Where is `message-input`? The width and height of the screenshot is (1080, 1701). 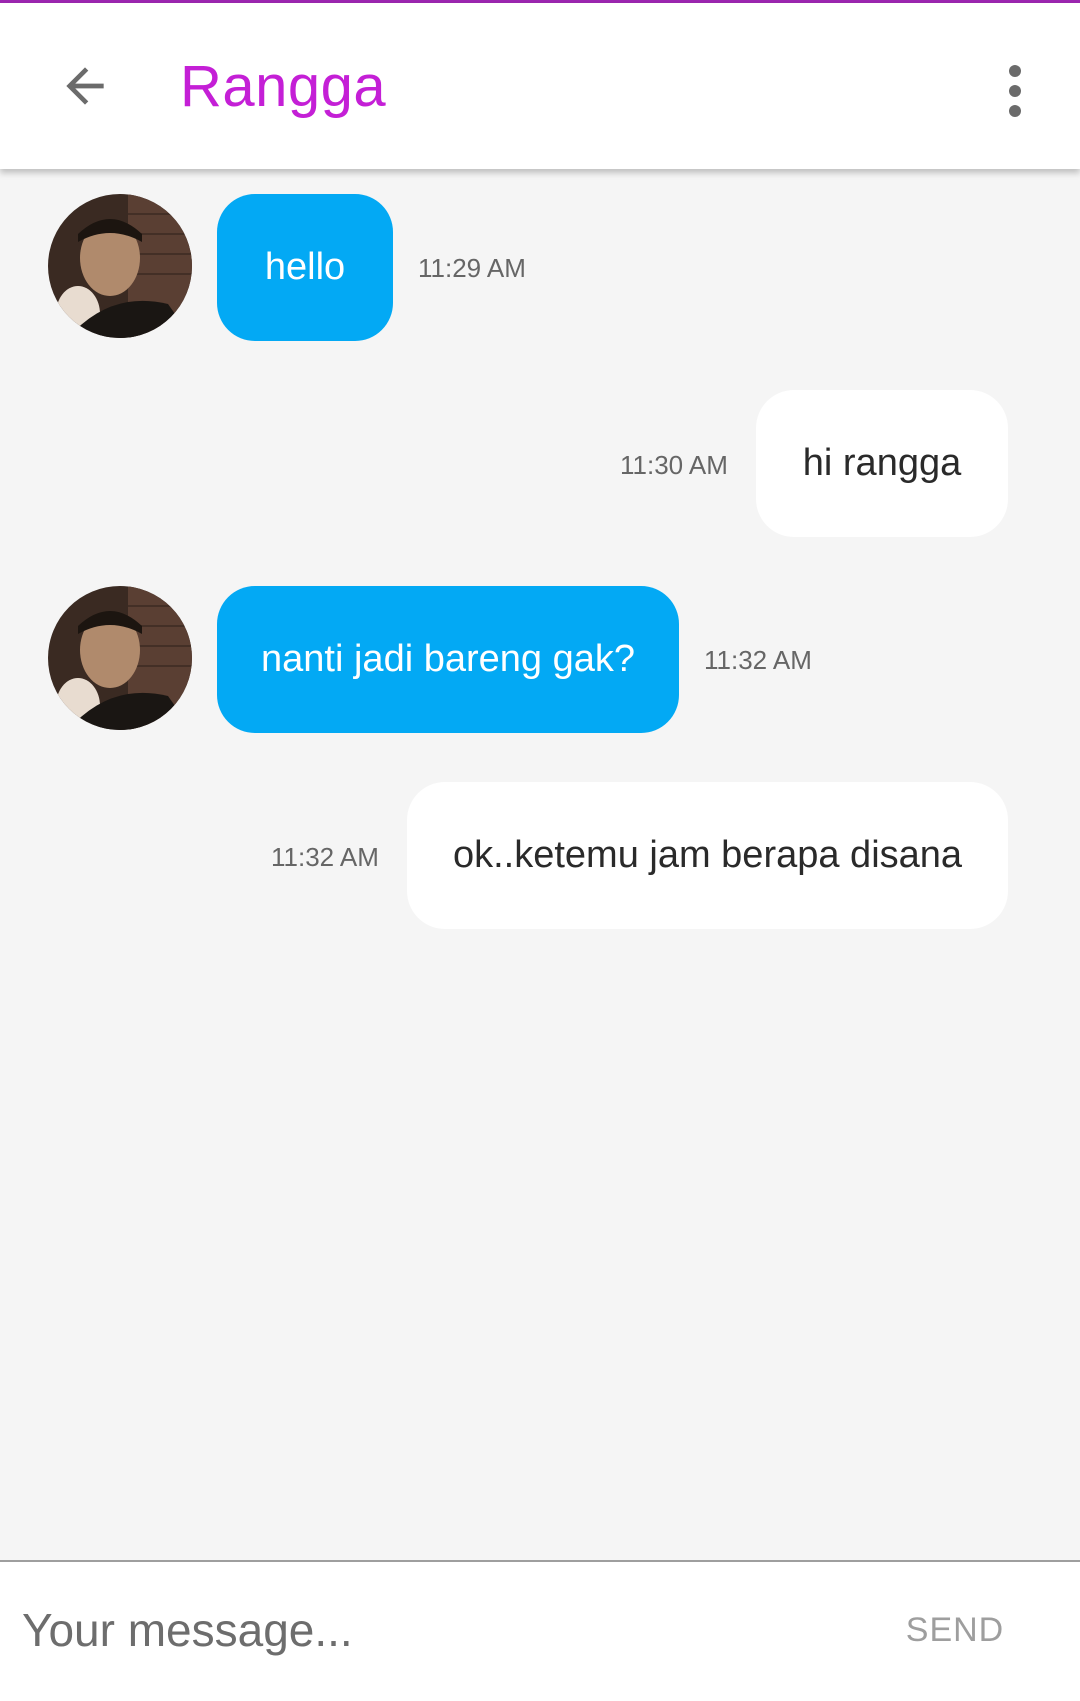 message-input is located at coordinates (432, 1630).